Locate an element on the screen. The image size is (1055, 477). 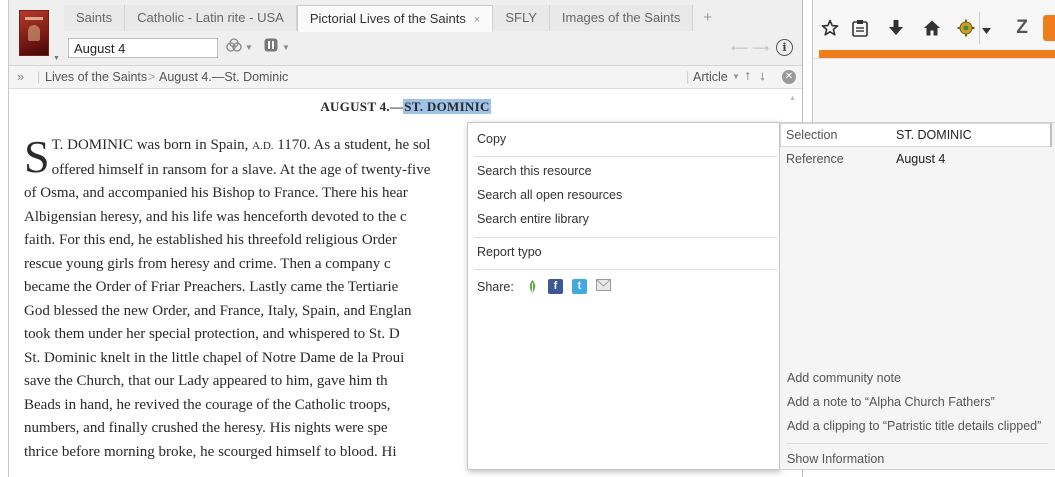
show-information-item: Show Information is located at coordinates (835, 459).